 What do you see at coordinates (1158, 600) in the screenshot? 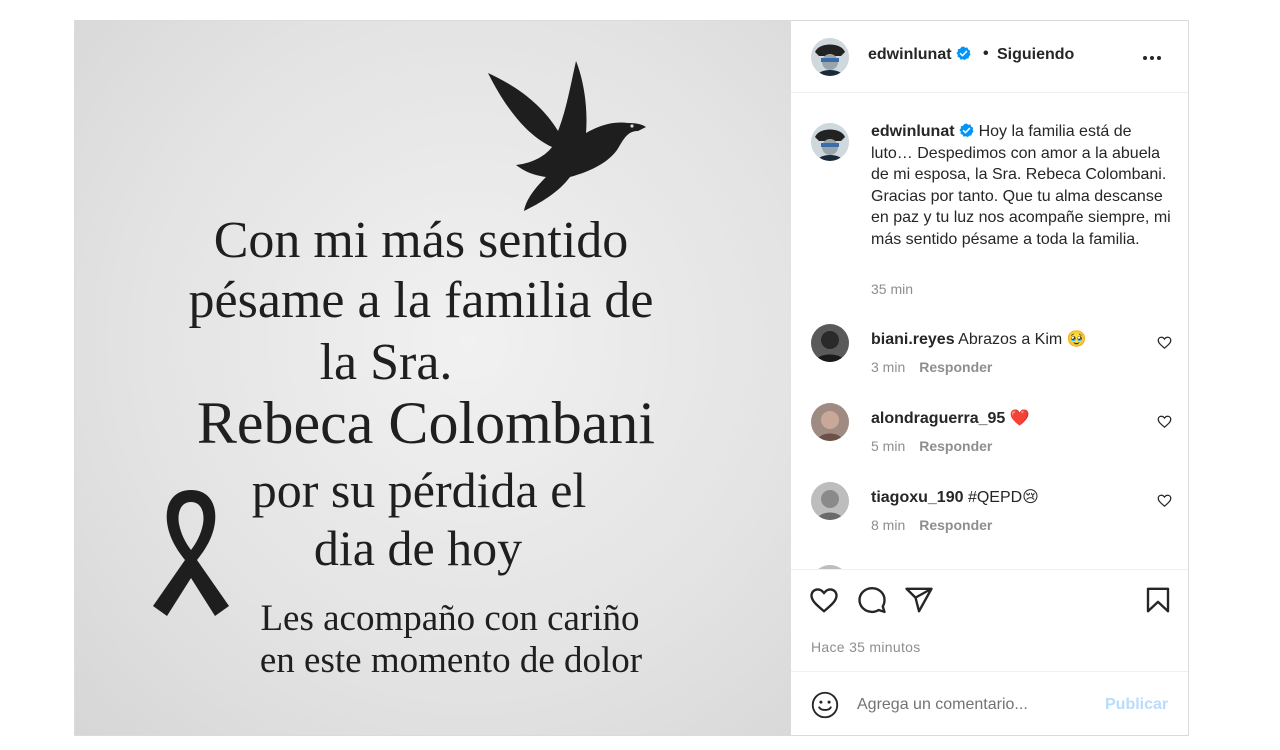
I see `bookmark-icon` at bounding box center [1158, 600].